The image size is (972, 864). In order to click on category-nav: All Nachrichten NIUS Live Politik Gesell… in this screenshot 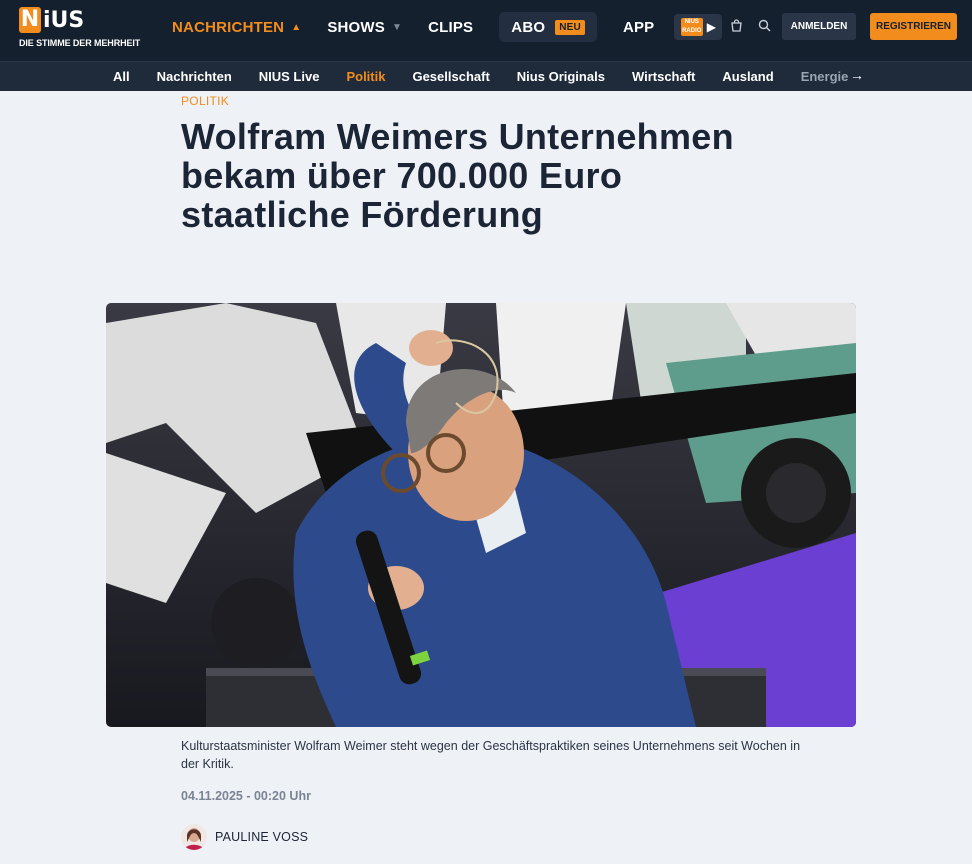, I will do `click(486, 76)`.